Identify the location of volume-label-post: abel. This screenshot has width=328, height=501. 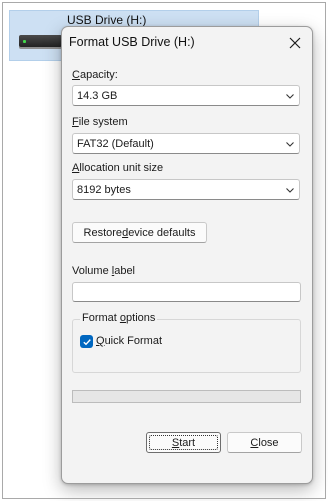
(124, 271).